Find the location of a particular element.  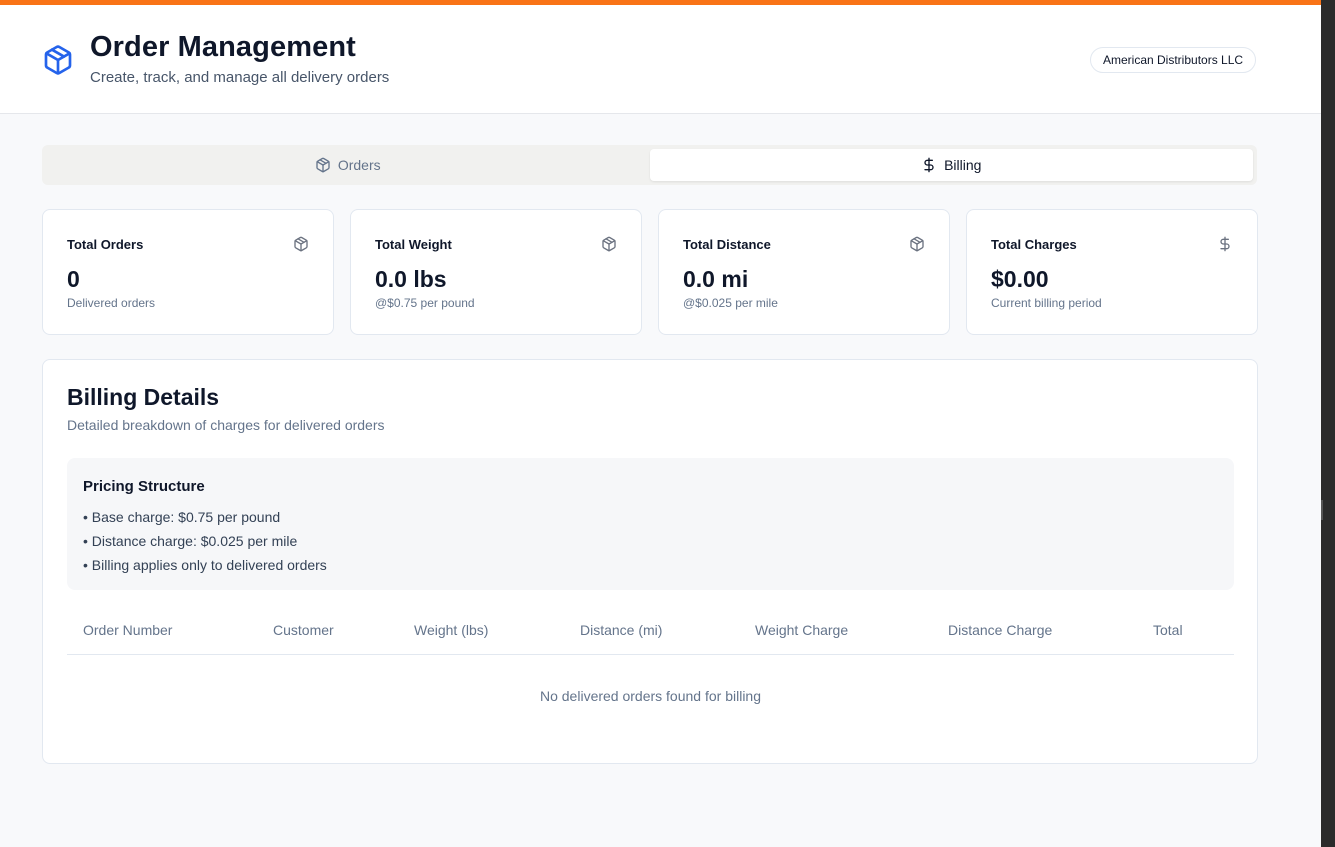

view-tabs: Orders Billing is located at coordinates (649, 165).